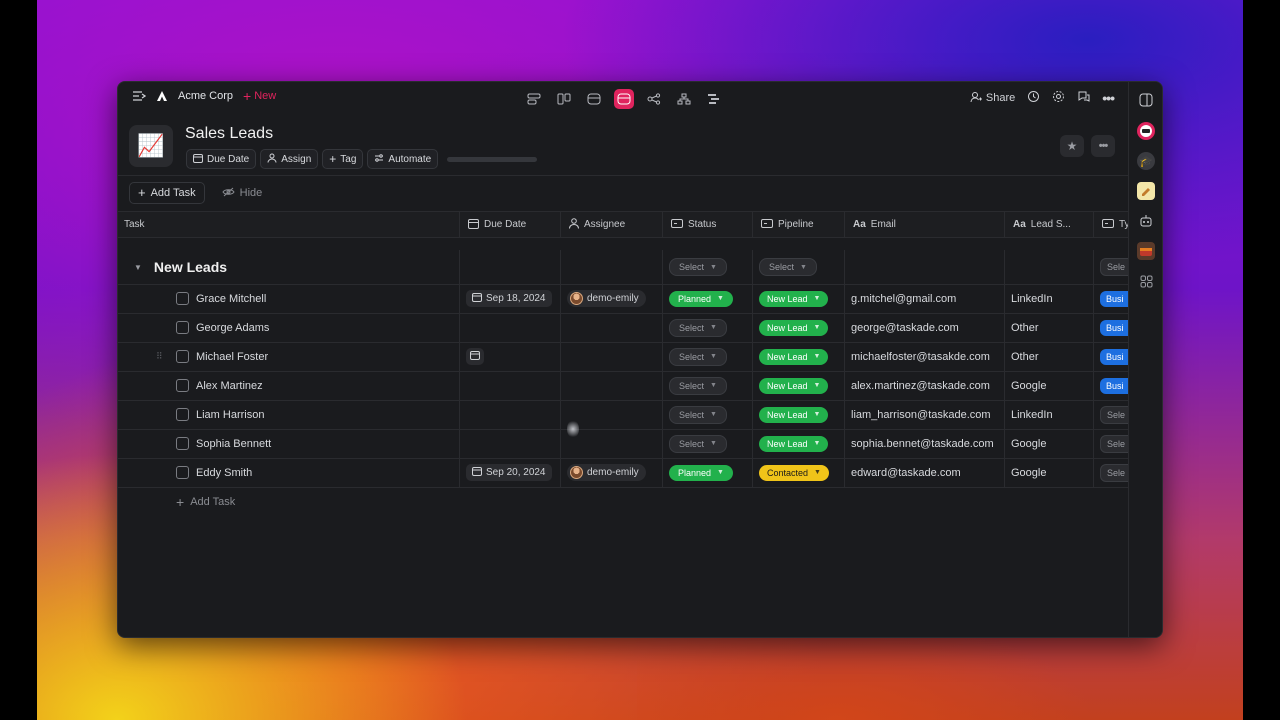 This screenshot has width=1280, height=720. What do you see at coordinates (714, 99) in the screenshot?
I see `gantt-view-icon` at bounding box center [714, 99].